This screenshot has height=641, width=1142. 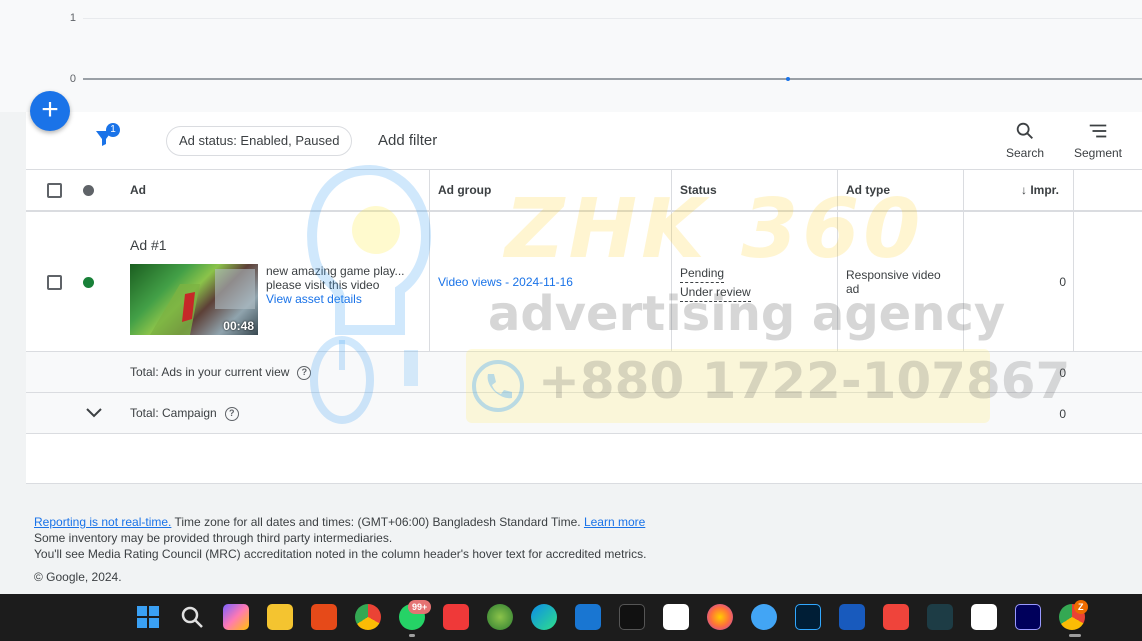 I want to click on segment-label: Segment, so click(x=1098, y=153).